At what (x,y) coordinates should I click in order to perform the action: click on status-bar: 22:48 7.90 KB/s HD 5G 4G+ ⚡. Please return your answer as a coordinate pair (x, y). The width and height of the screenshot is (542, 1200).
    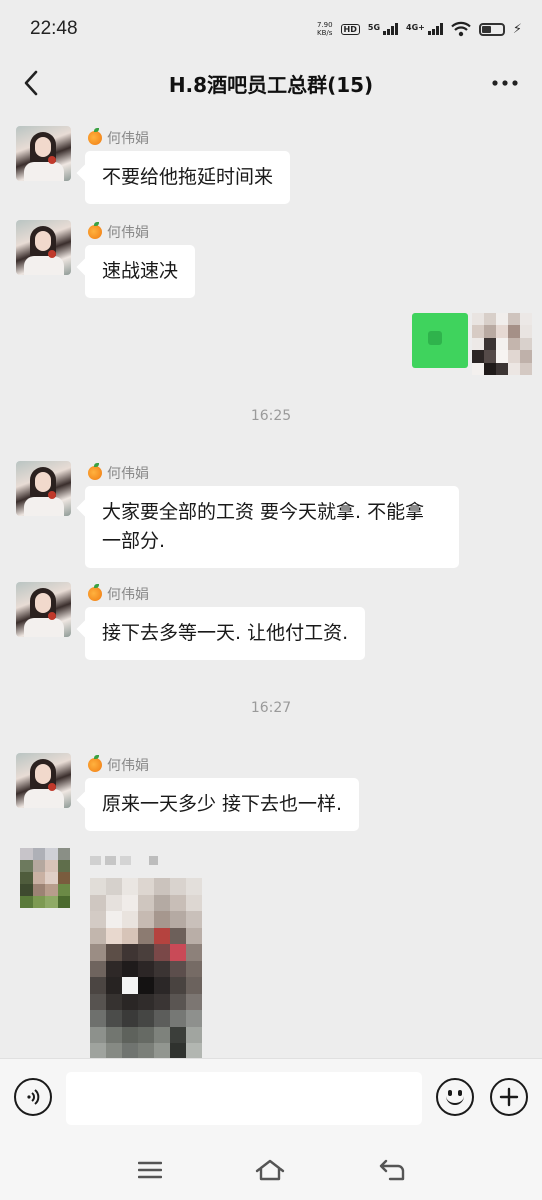
    Looking at the image, I should click on (271, 29).